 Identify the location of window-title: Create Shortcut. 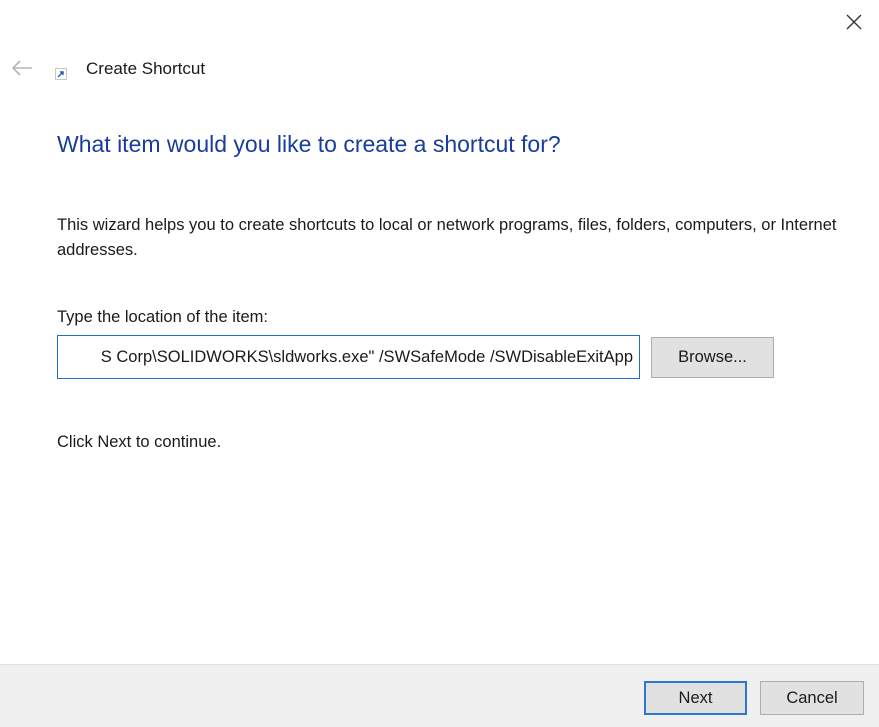
(146, 68).